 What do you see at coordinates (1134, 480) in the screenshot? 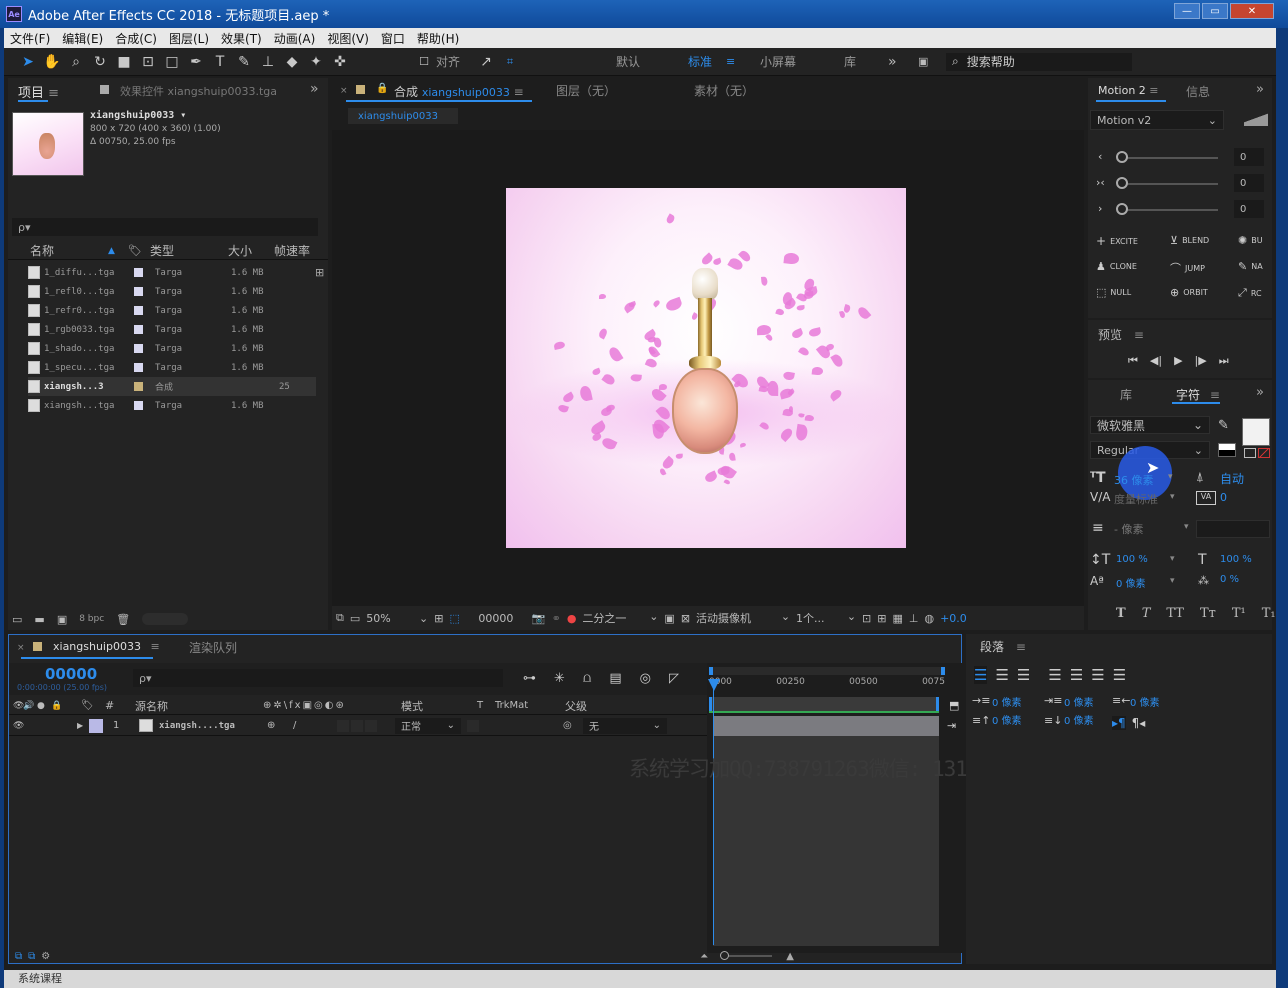
I see `font-size-value: 36 像素` at bounding box center [1134, 480].